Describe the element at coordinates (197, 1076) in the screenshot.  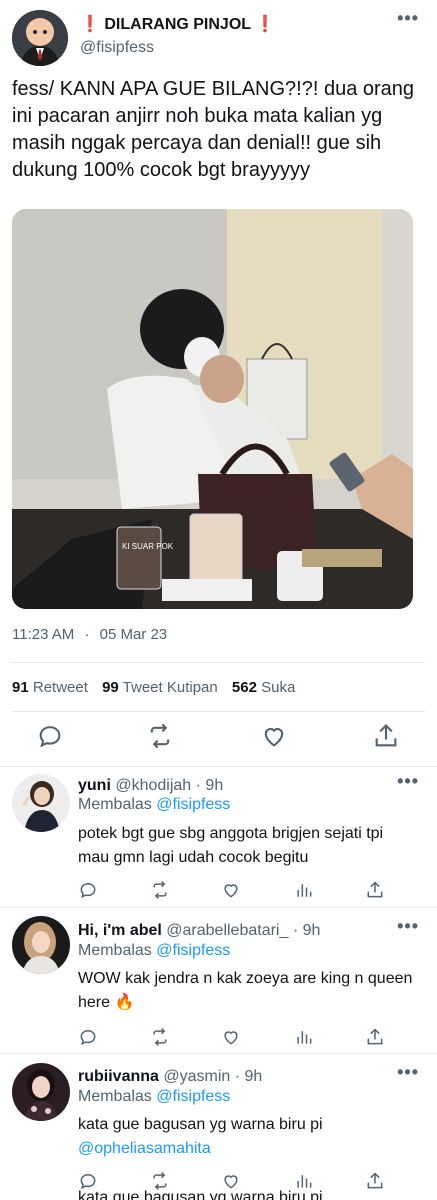
I see `user-handle: @yasmin` at that location.